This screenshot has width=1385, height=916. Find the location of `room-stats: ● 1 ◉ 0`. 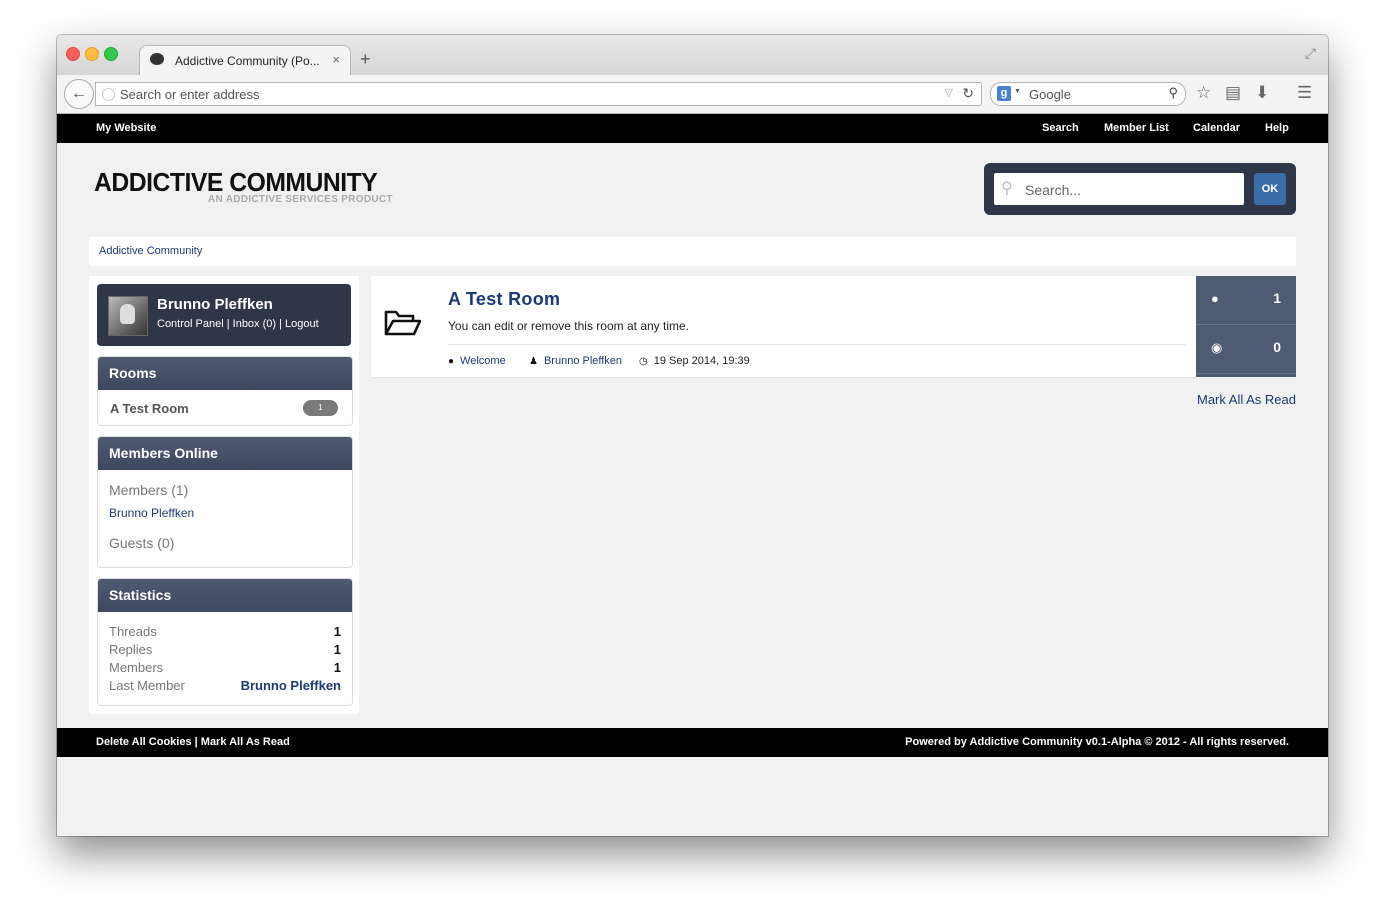

room-stats: ● 1 ◉ 0 is located at coordinates (1246, 326).